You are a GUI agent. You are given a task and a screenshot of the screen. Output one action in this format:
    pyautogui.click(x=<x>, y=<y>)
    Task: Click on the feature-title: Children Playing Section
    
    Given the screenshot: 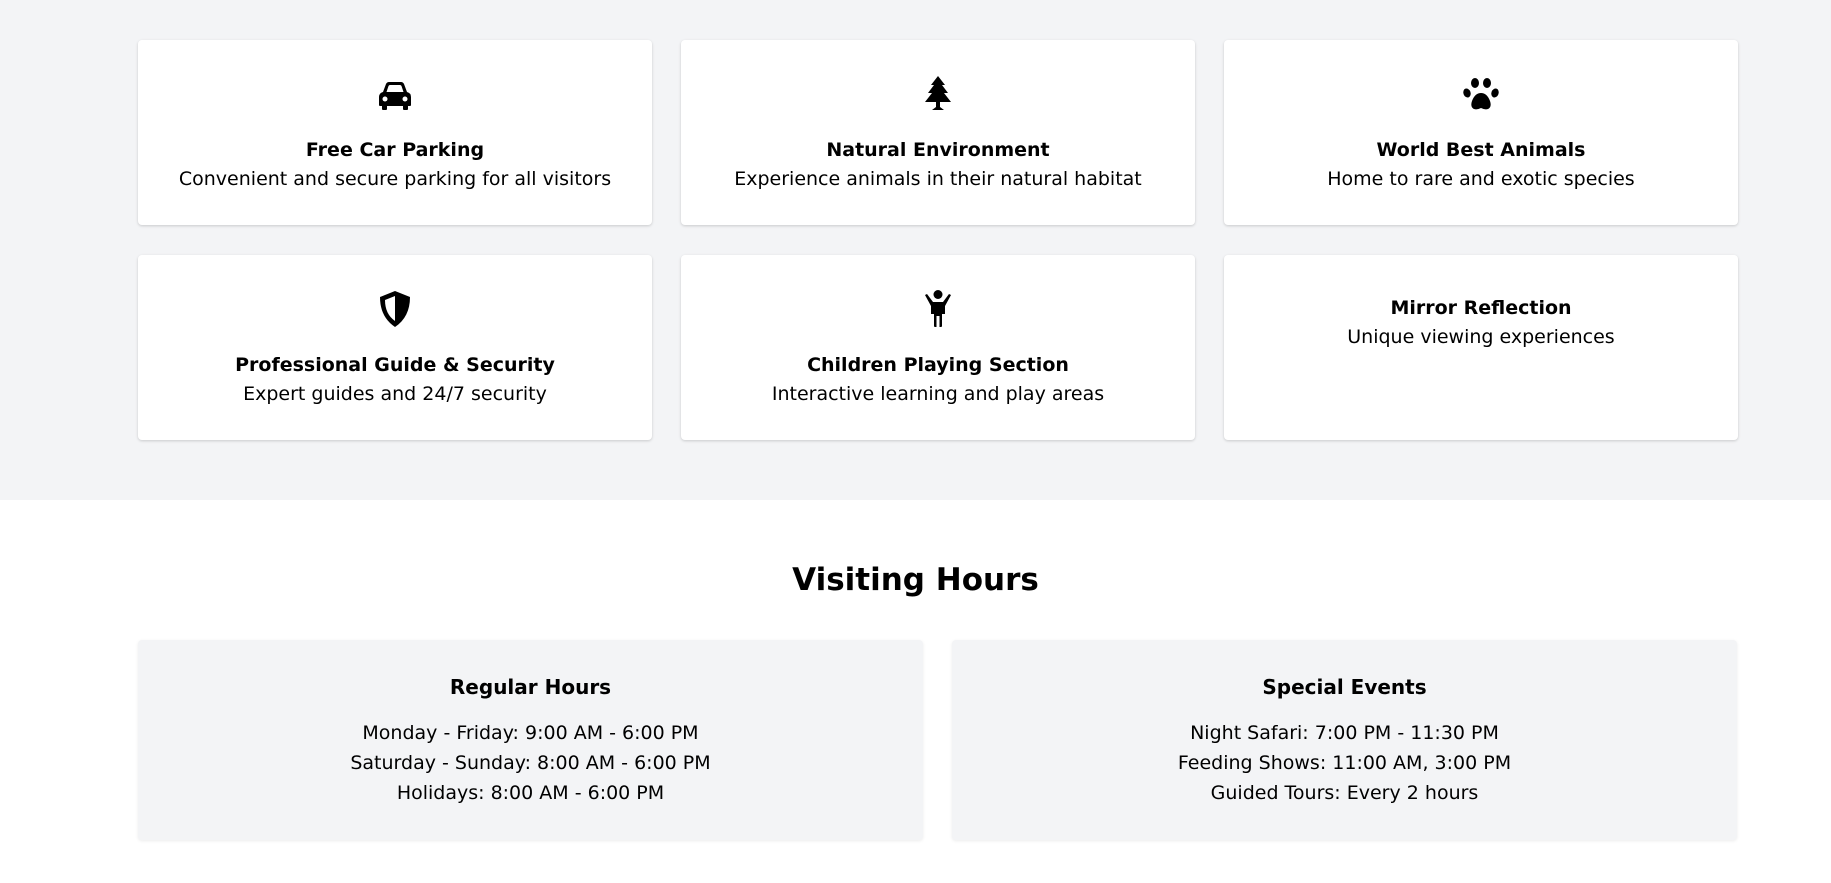 What is the action you would take?
    pyautogui.click(x=938, y=364)
    